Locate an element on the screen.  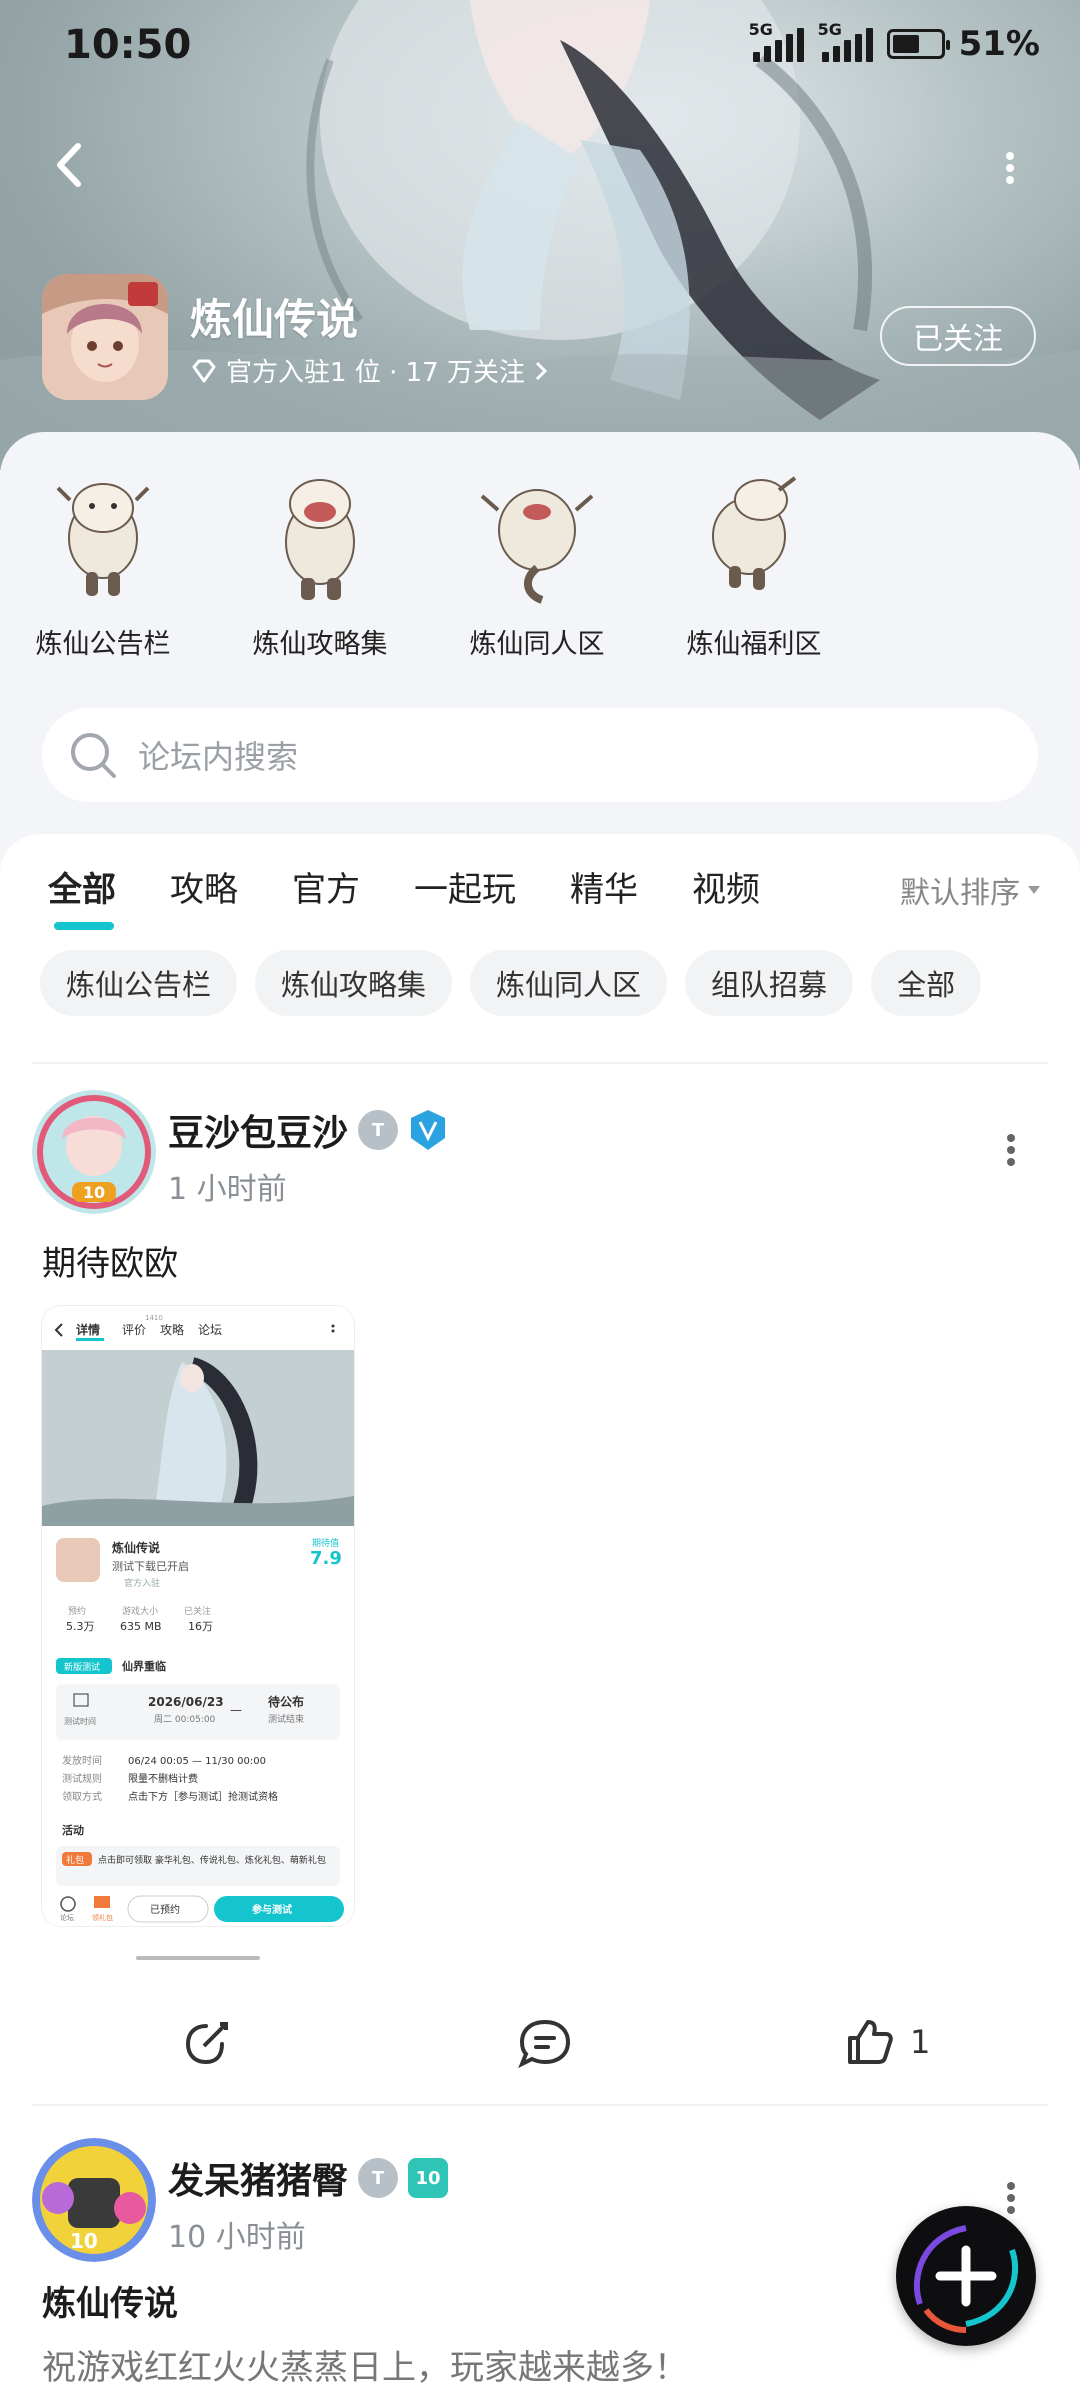
tab-guides: 攻略 is located at coordinates (204, 892).